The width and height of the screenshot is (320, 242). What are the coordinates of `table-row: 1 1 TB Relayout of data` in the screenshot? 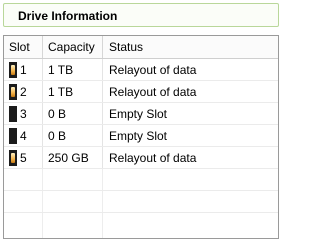 It's located at (141, 70).